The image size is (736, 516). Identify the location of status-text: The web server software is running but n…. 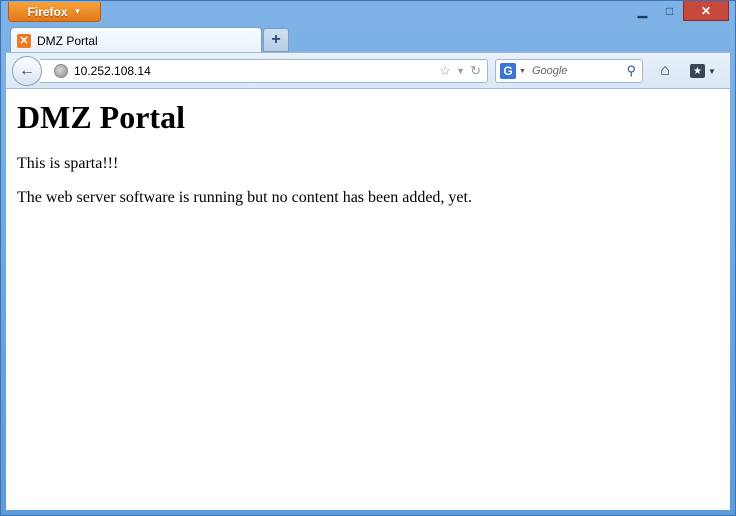
(244, 197).